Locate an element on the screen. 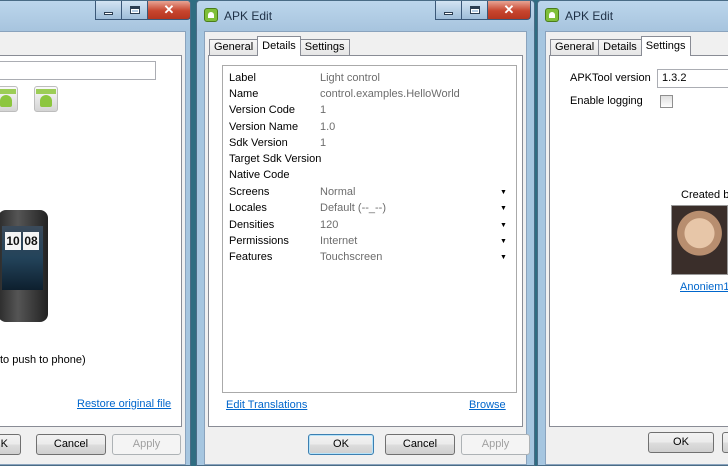  enable-logging-label: Enable logging is located at coordinates (606, 101).